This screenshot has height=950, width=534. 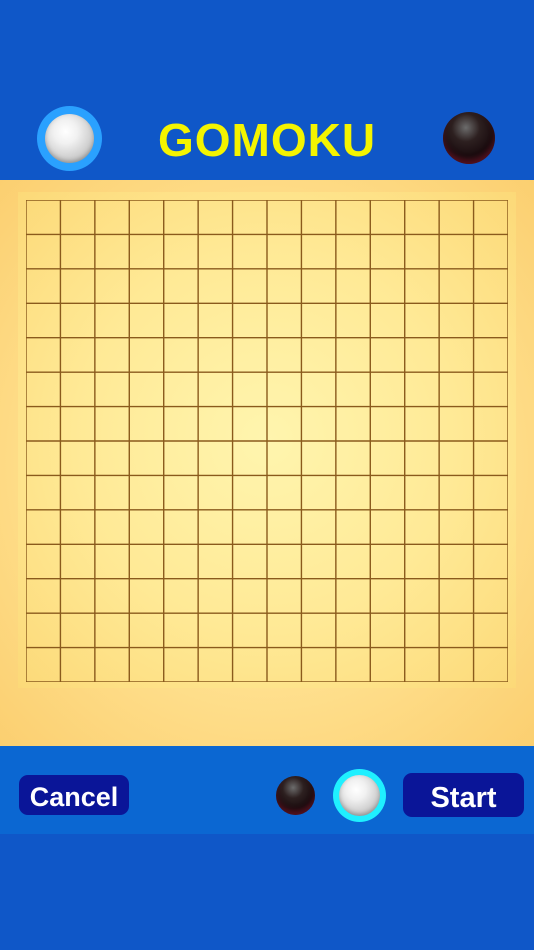 What do you see at coordinates (267, 892) in the screenshot?
I see `footer-area` at bounding box center [267, 892].